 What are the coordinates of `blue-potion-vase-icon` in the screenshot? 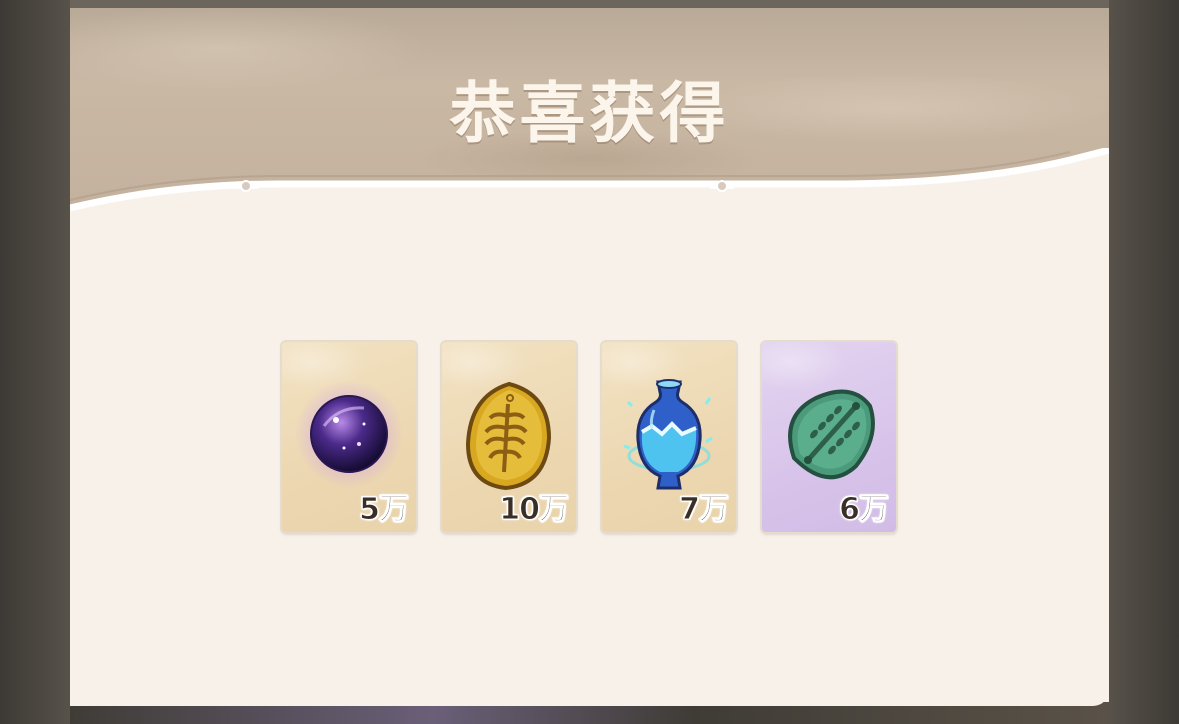 It's located at (668, 434).